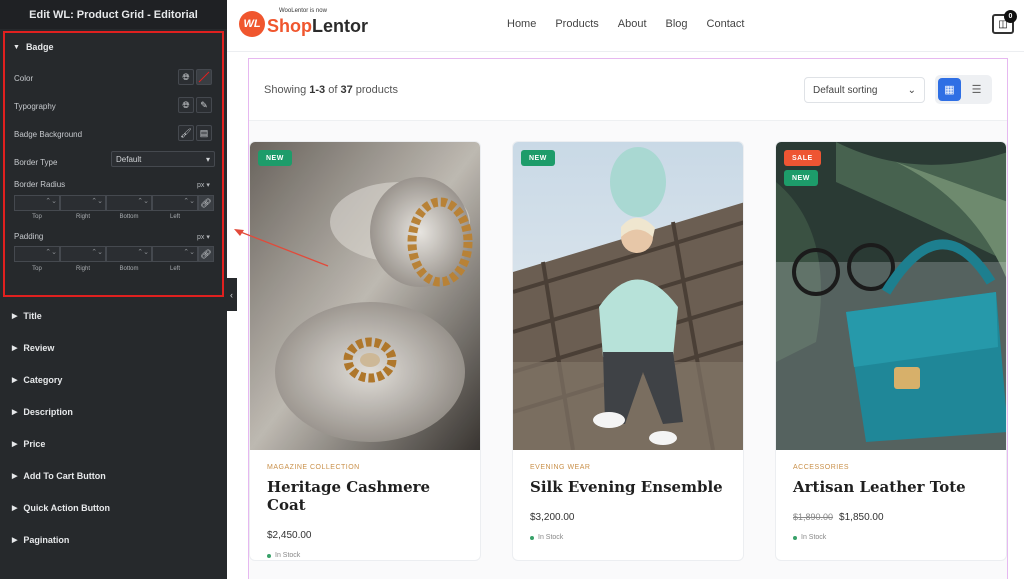 The height and width of the screenshot is (579, 1024). Describe the element at coordinates (46, 540) in the screenshot. I see `section-label: Pagination` at that location.